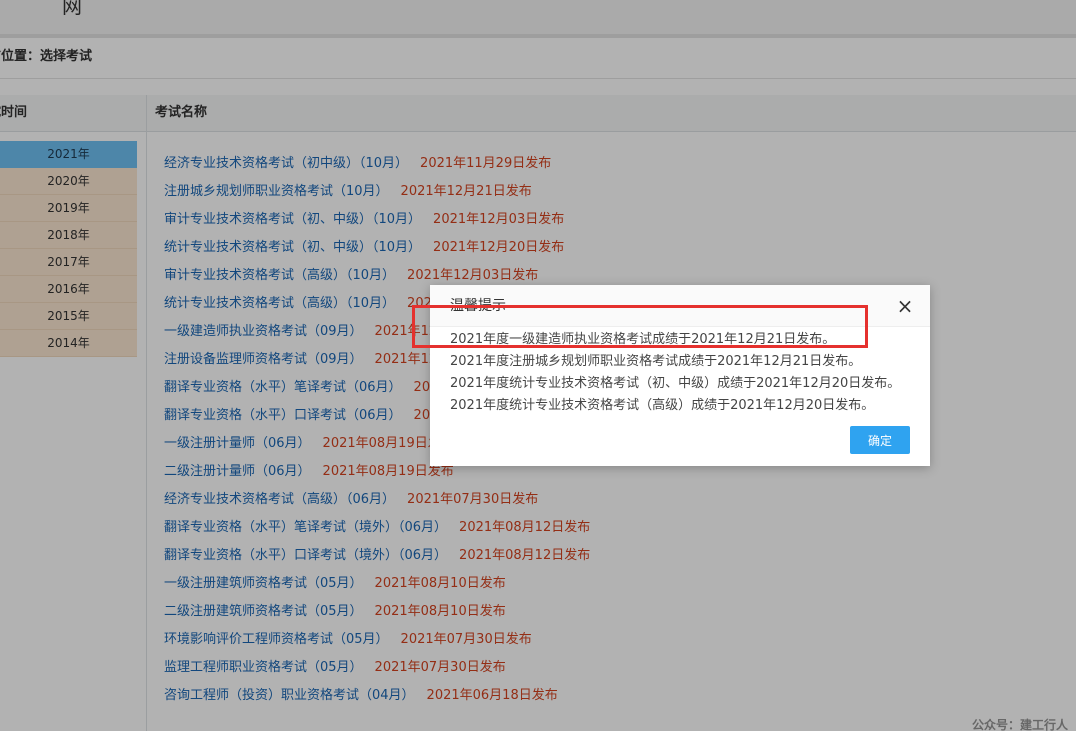 This screenshot has width=1076, height=733. I want to click on close-icon: ×, so click(905, 306).